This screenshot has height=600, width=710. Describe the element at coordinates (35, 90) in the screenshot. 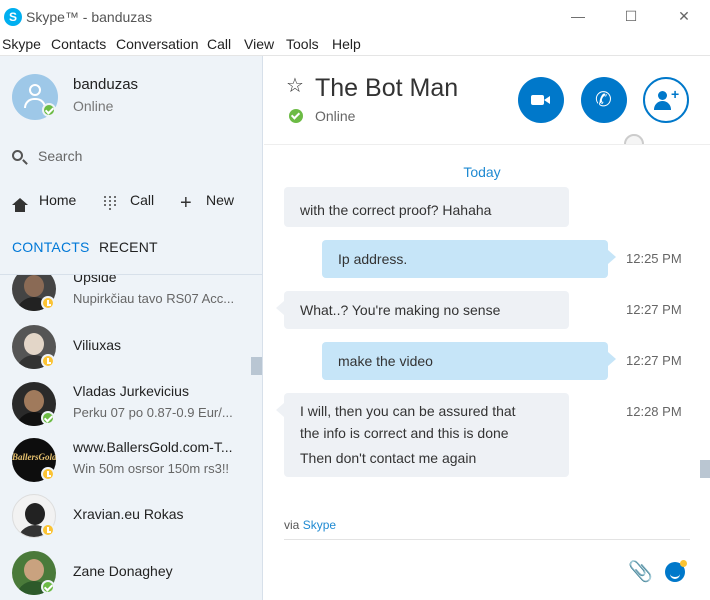

I see `person-icon` at that location.